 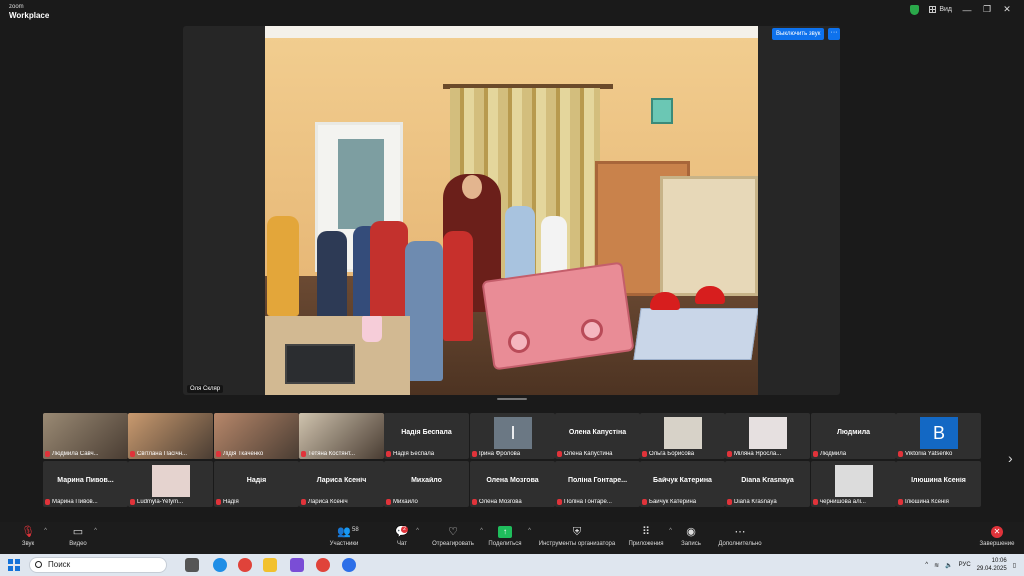 What do you see at coordinates (270, 565) in the screenshot?
I see `file-explorer-icon` at bounding box center [270, 565].